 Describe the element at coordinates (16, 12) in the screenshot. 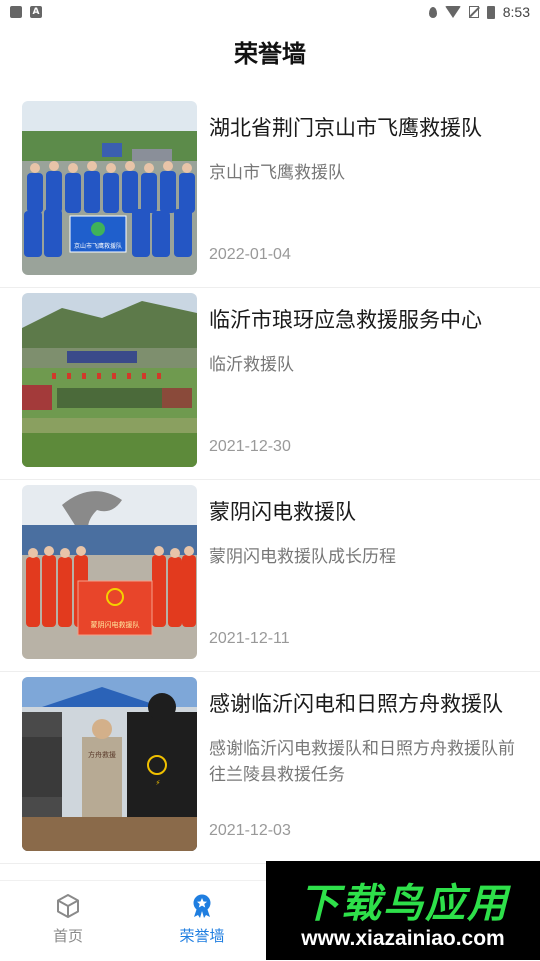

I see `image-icon` at that location.